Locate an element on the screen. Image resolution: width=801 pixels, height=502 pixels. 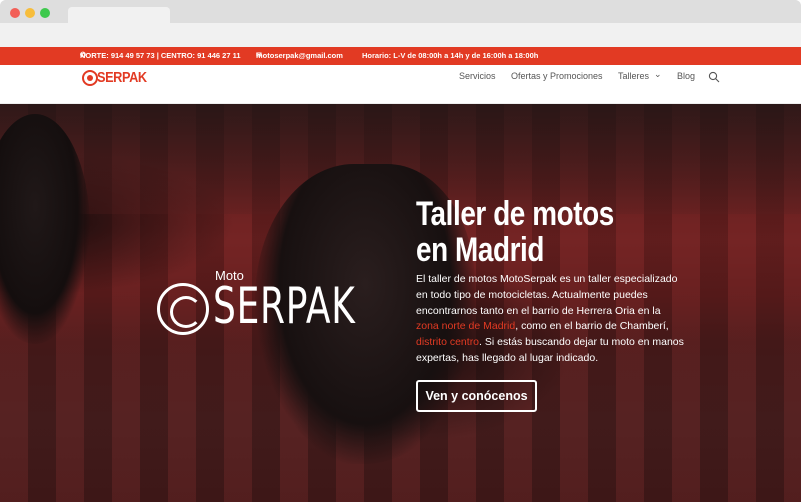
hero-text-part: , como en el barrio de Chamberí, is located at coordinates (592, 326).